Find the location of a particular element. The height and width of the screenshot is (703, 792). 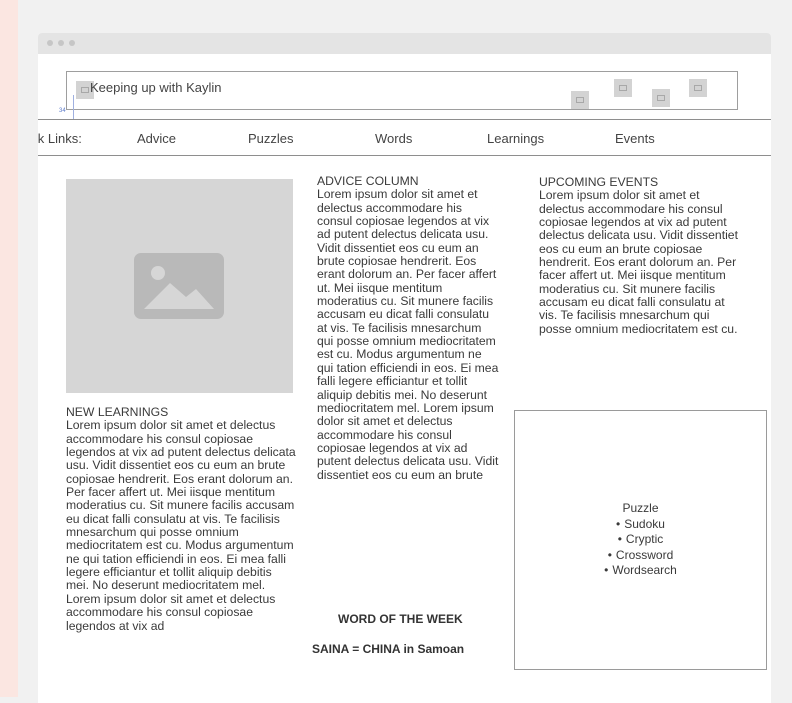

nav-link-events: Events is located at coordinates (635, 138).